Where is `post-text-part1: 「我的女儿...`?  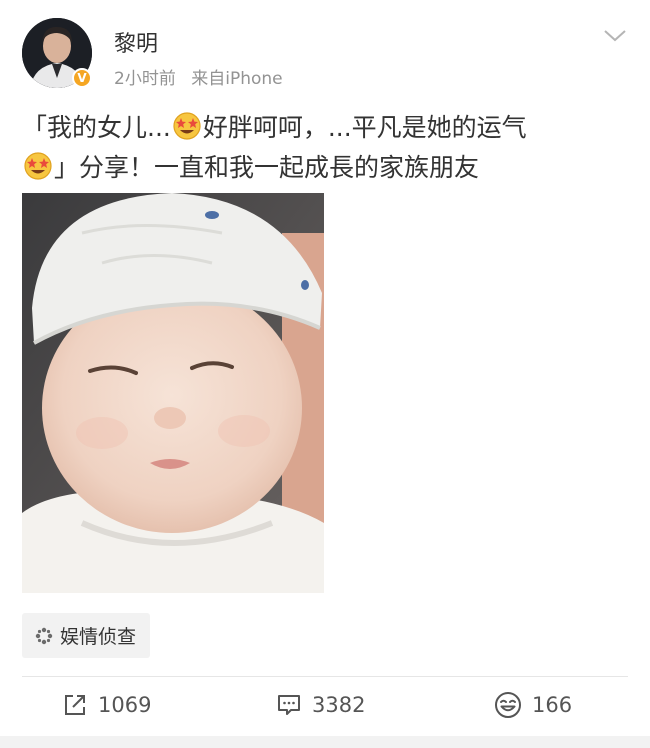 post-text-part1: 「我的女儿... is located at coordinates (96, 127).